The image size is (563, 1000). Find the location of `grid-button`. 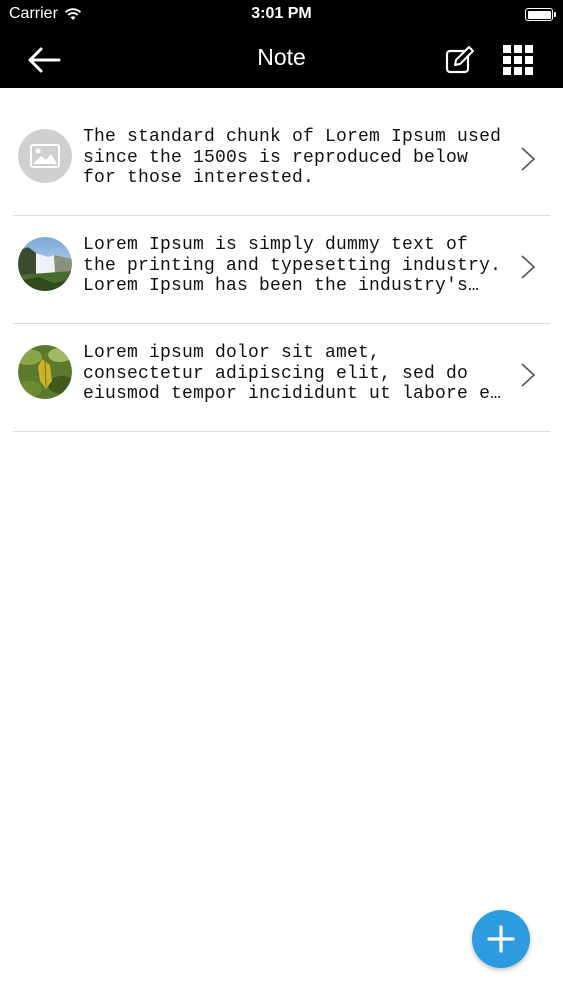

grid-button is located at coordinates (518, 60).